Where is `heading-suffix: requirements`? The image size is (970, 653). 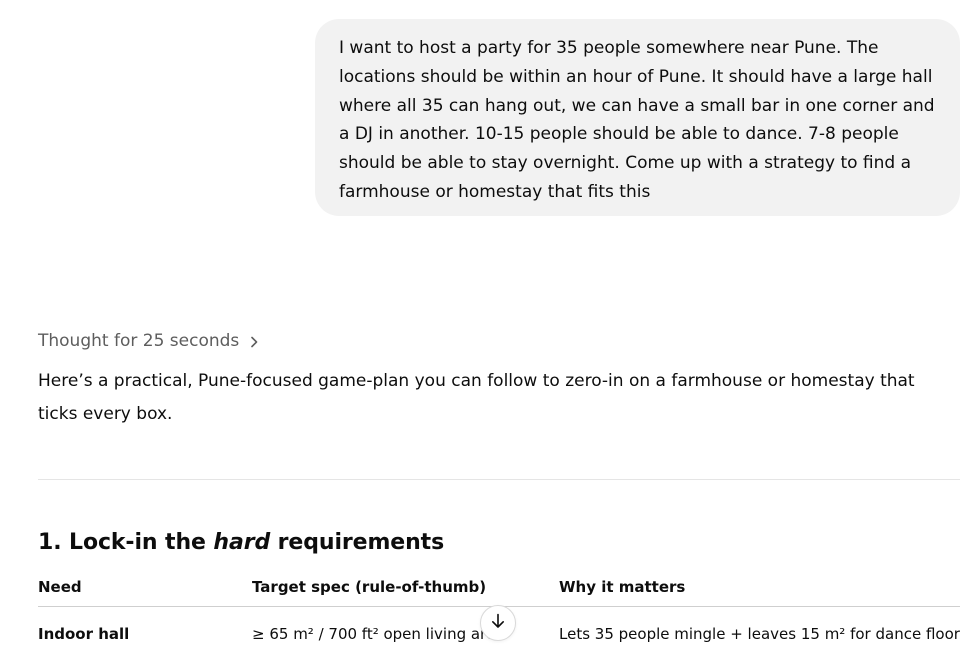
heading-suffix: requirements is located at coordinates (357, 542).